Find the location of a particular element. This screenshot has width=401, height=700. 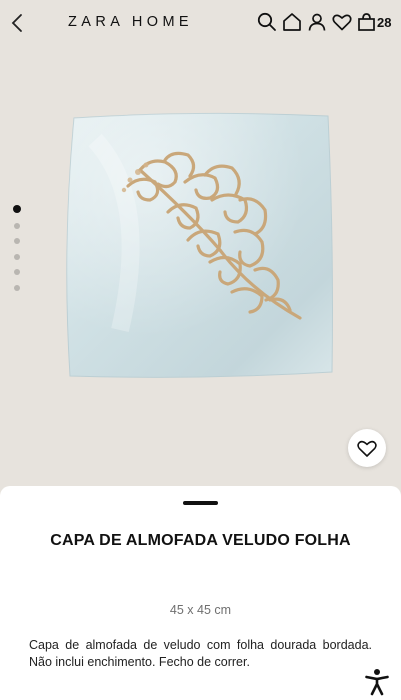

product-title: CAPA DE ALMOFADA VELUDO FOLHA is located at coordinates (200, 540).